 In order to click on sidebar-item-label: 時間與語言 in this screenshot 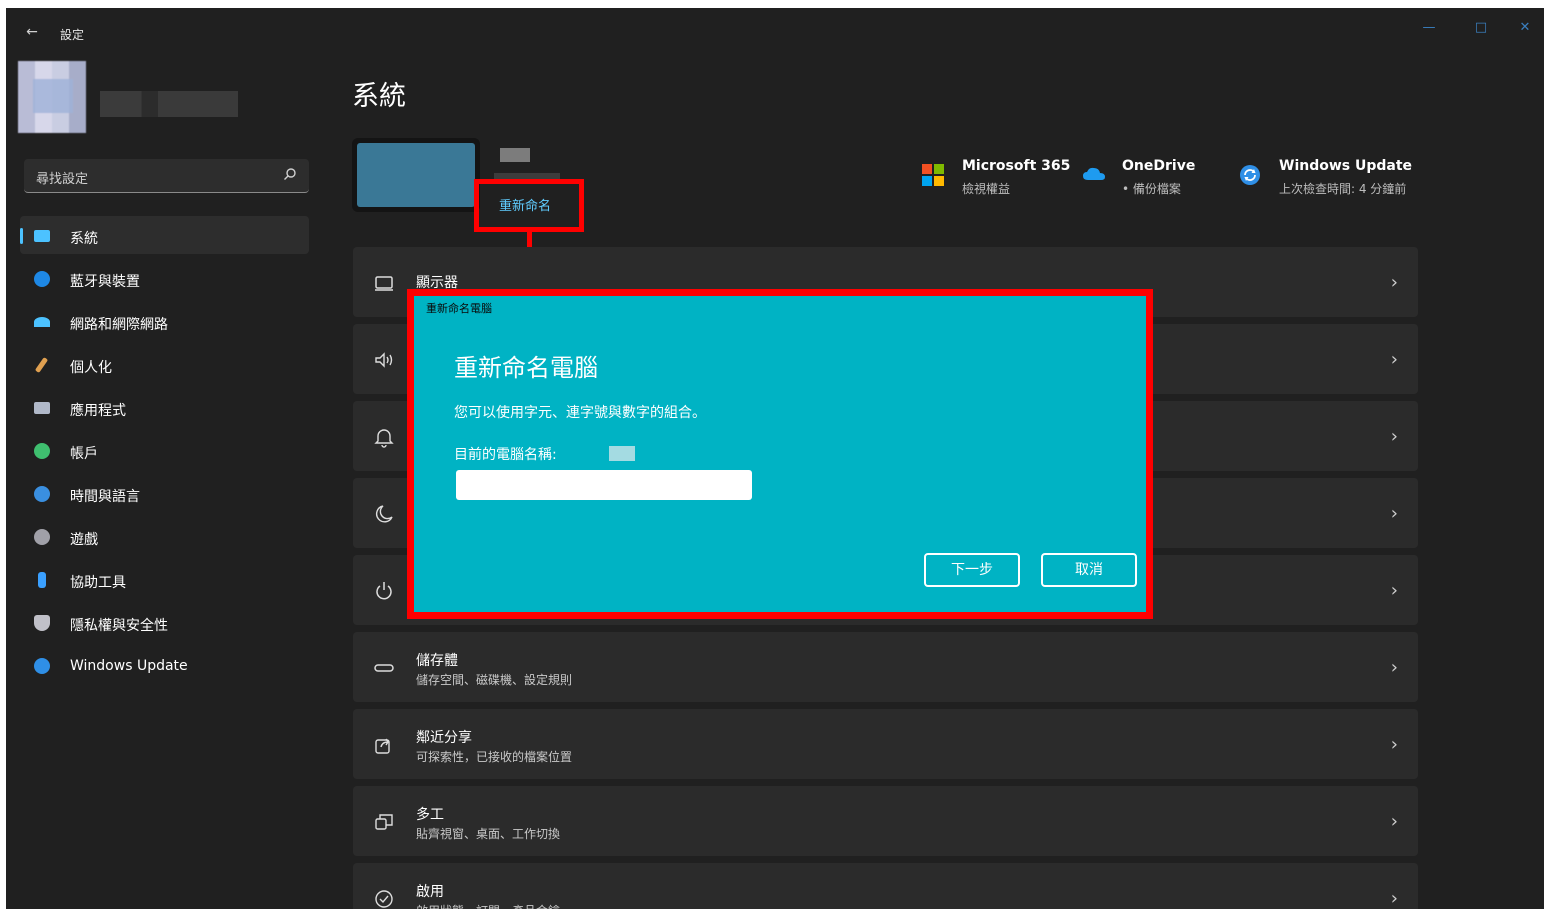, I will do `click(105, 497)`.